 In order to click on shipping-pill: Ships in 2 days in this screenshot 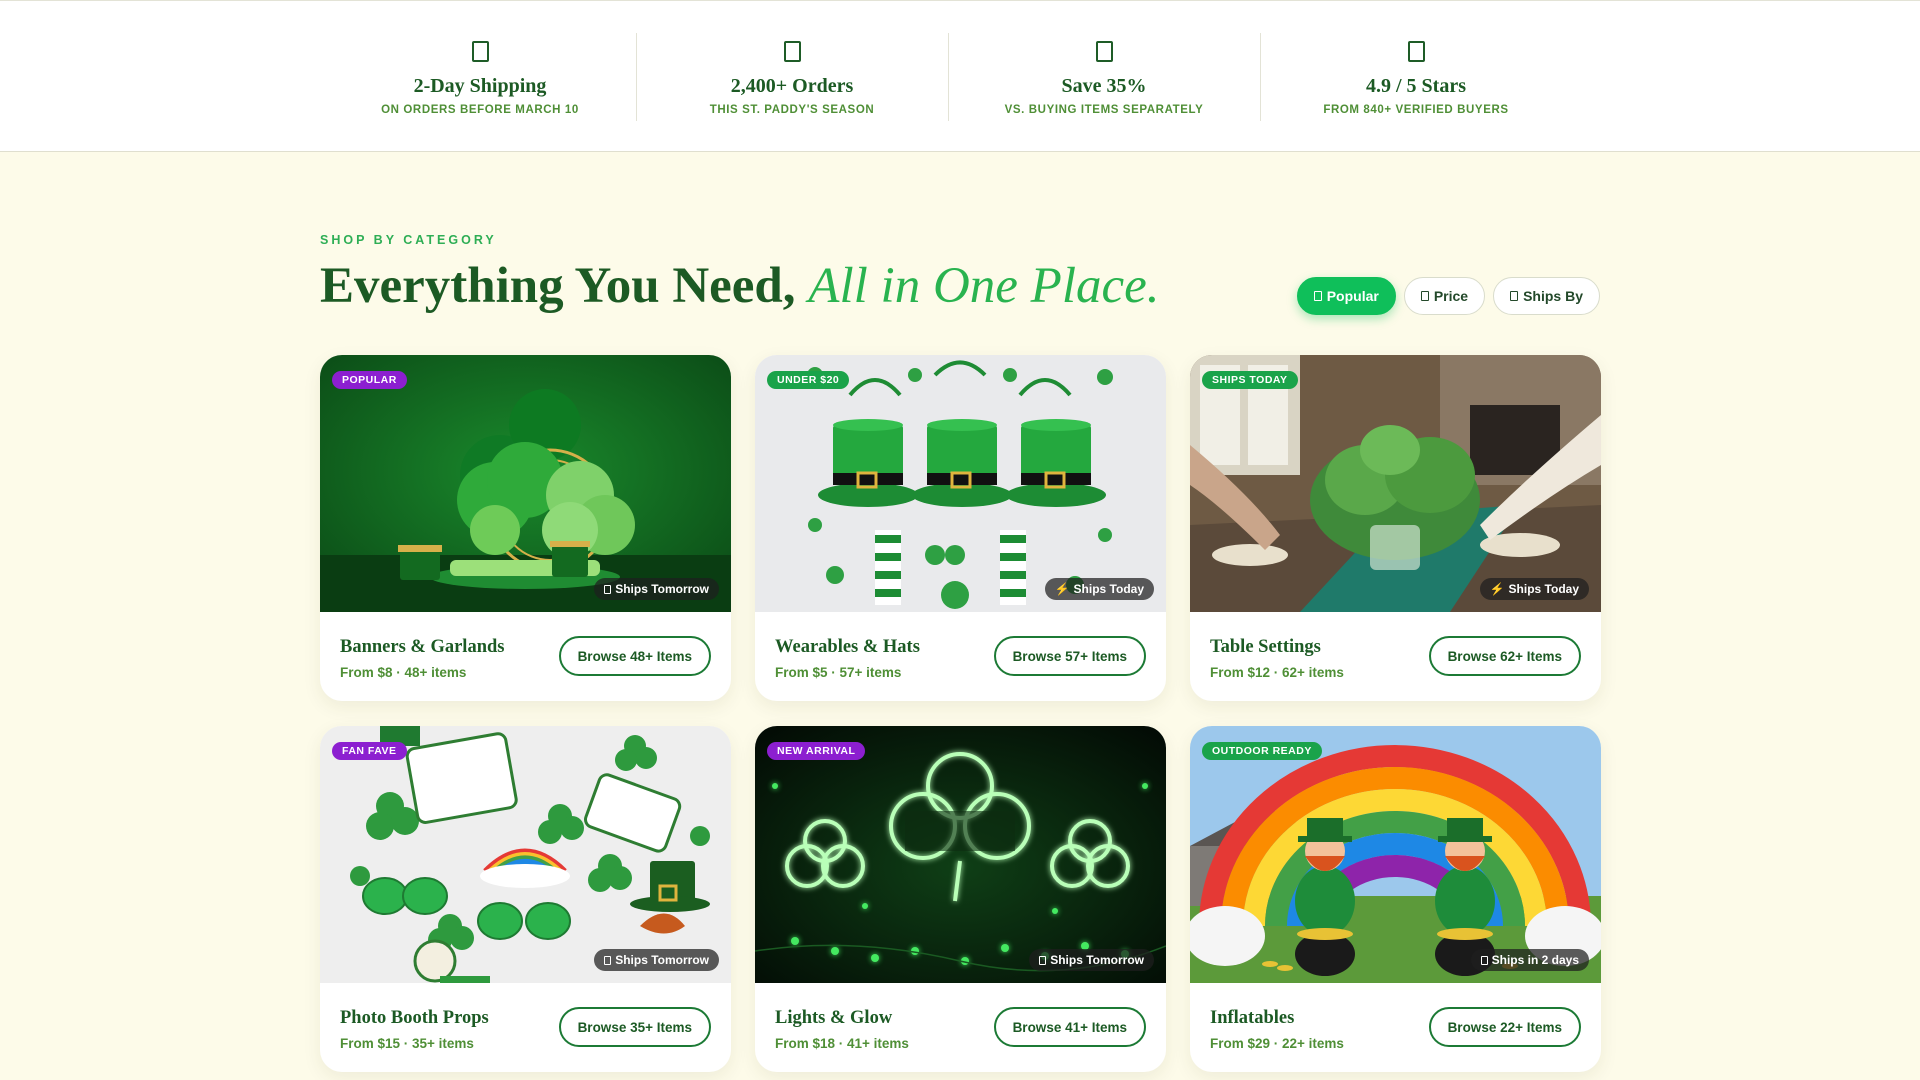, I will do `click(1529, 960)`.